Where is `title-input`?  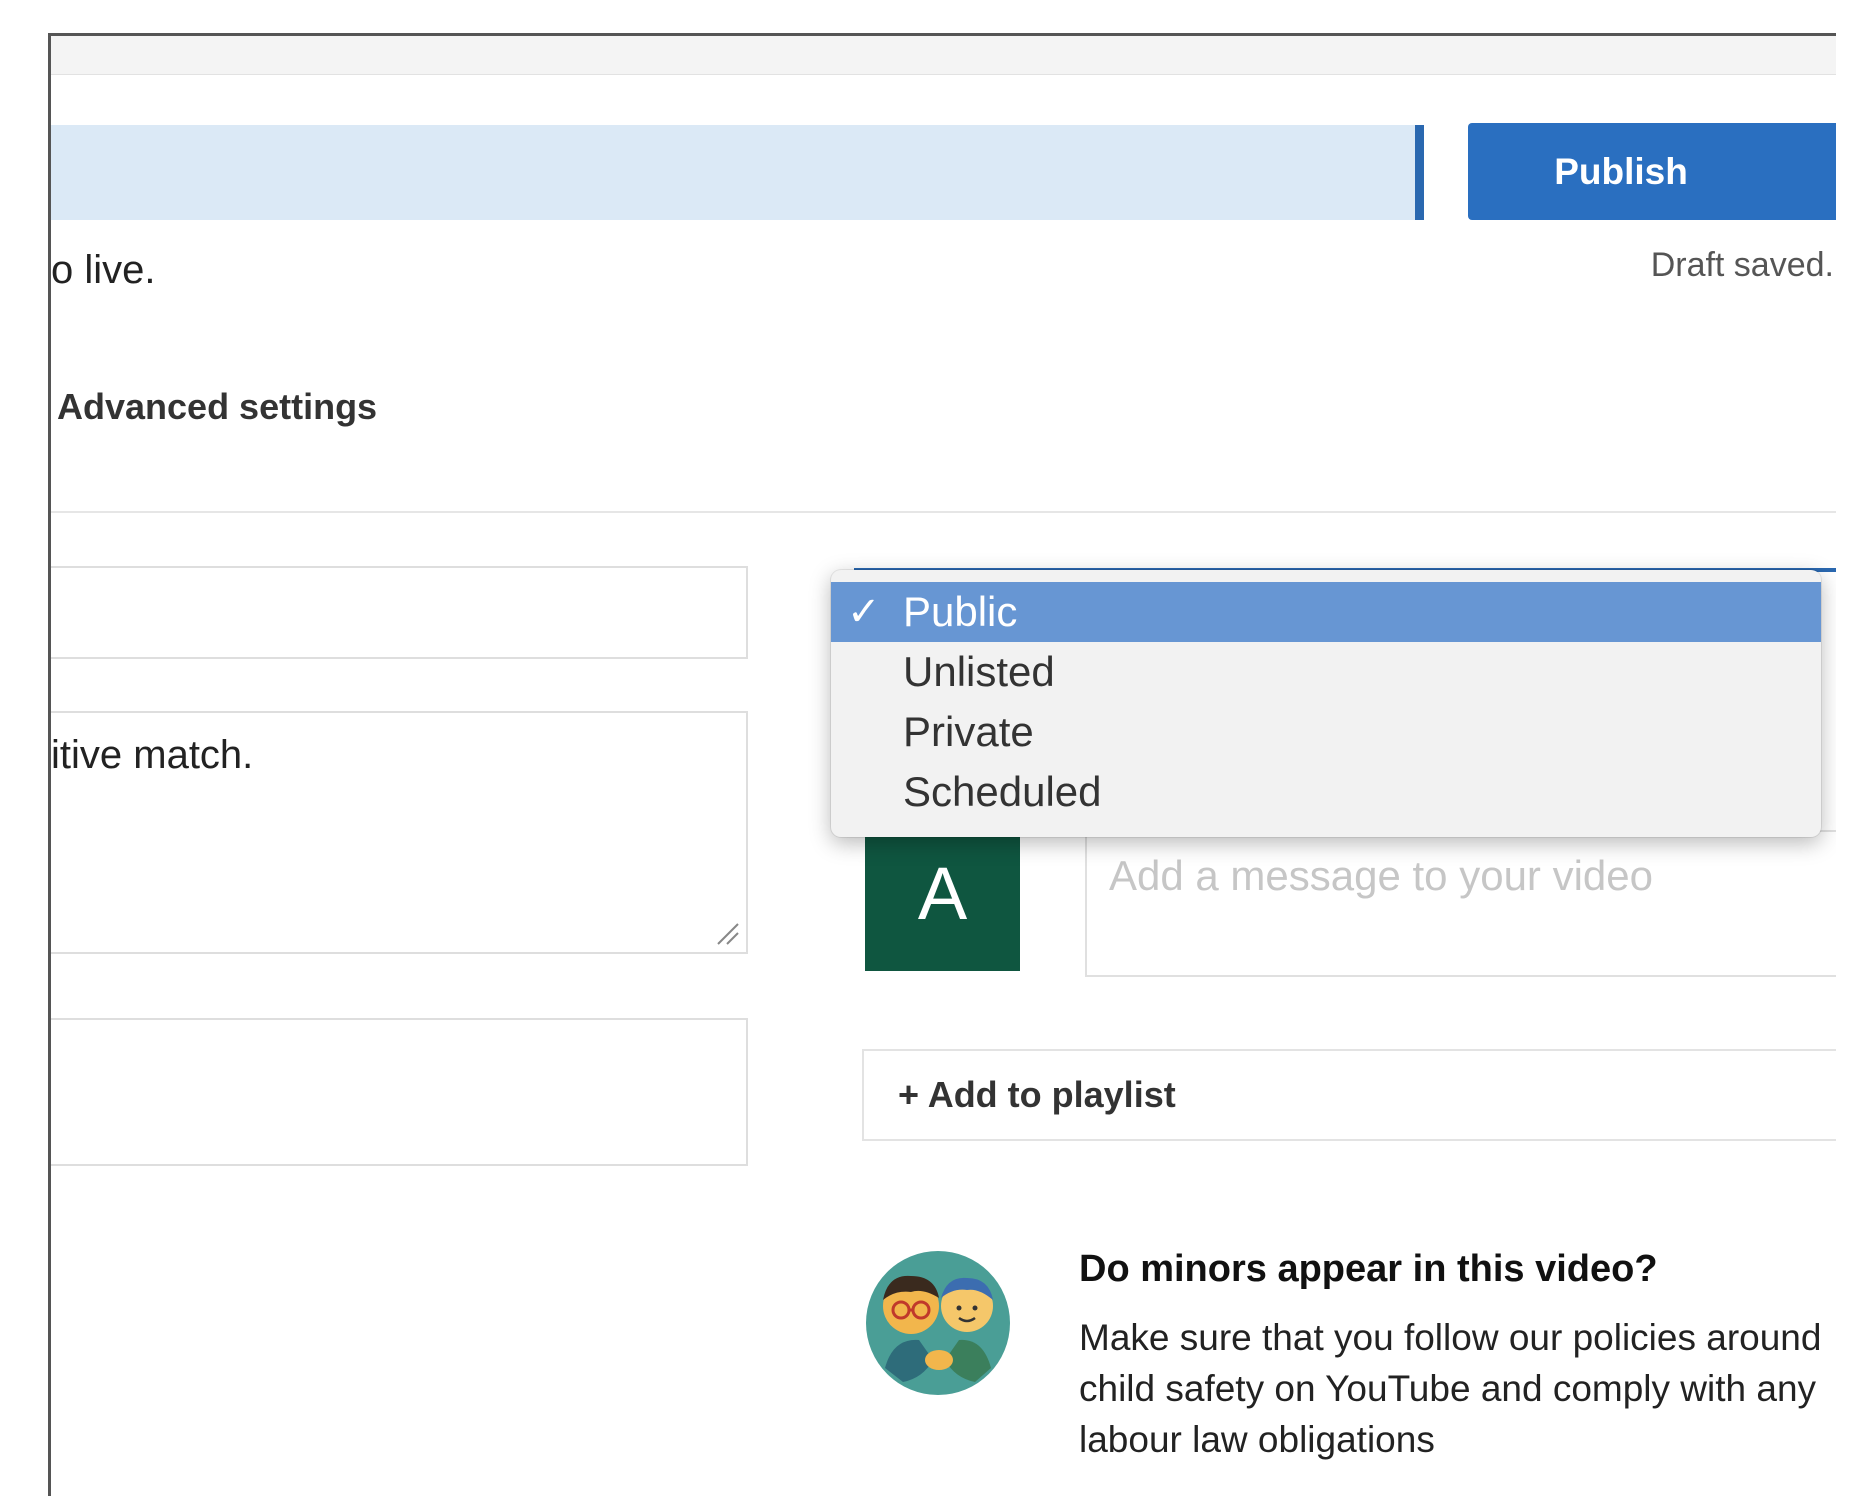 title-input is located at coordinates (399, 612).